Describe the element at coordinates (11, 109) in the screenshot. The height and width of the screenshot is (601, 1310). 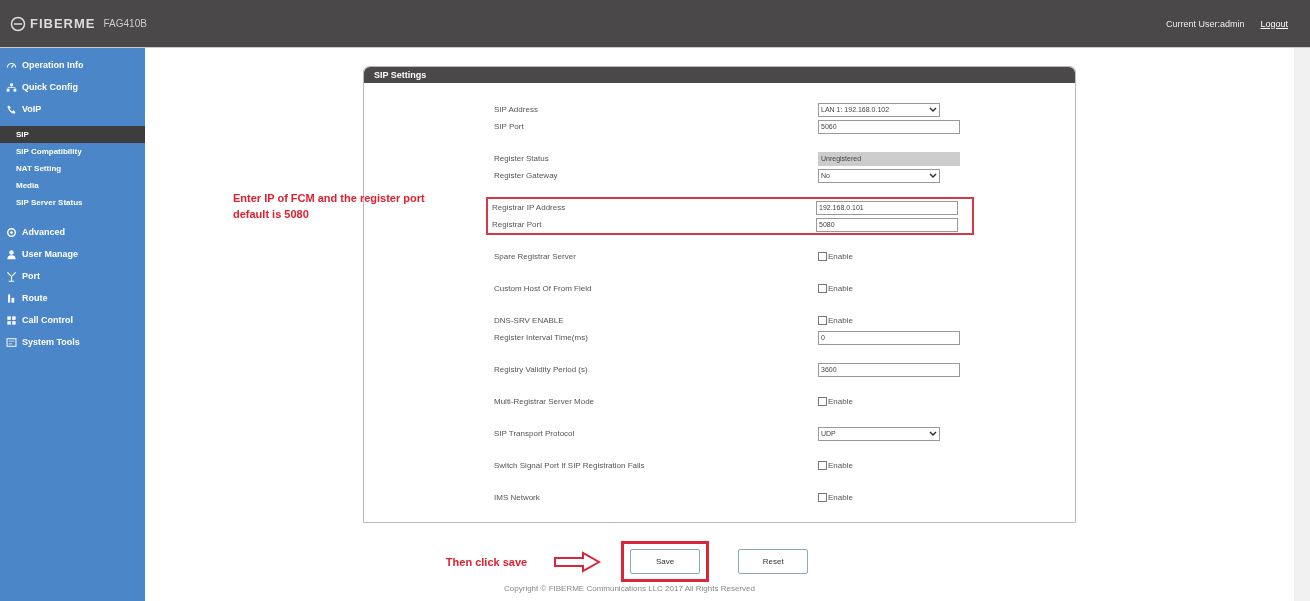
I see `phone-icon` at that location.